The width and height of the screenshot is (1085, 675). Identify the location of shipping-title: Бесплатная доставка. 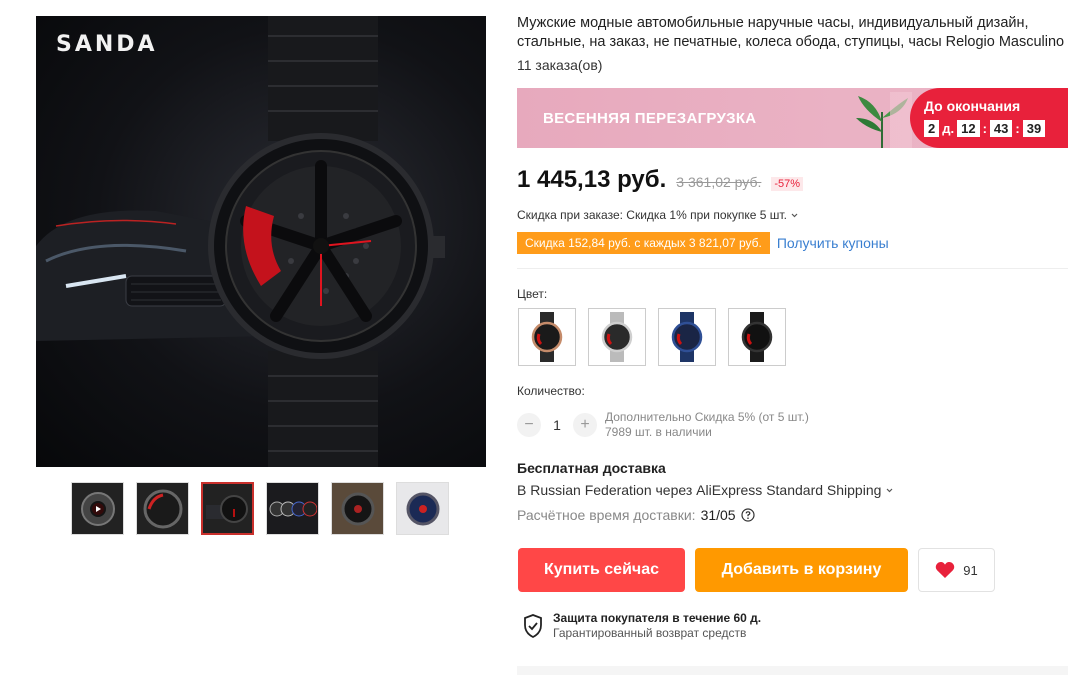
(591, 468).